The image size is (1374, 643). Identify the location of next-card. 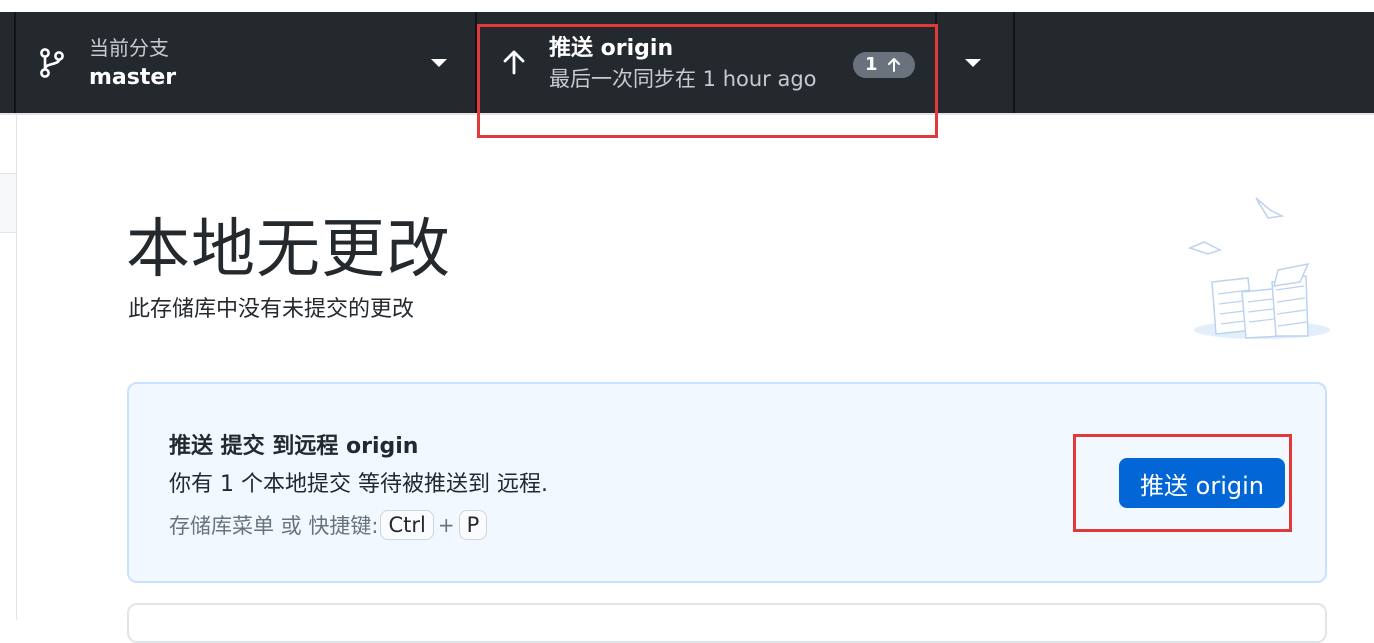
(727, 623).